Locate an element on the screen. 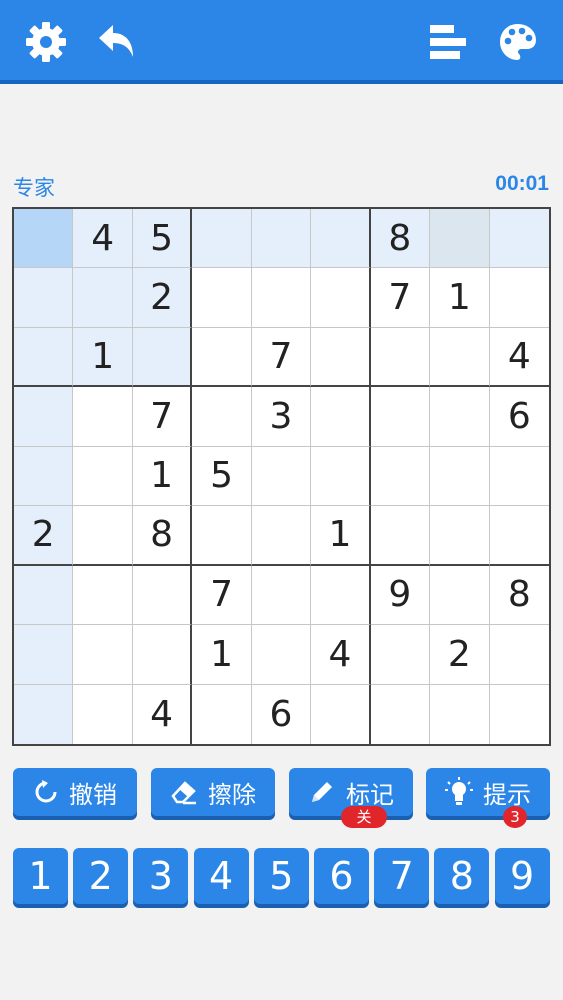 This screenshot has height=1000, width=563. hint-button: 提示 3 is located at coordinates (488, 798).